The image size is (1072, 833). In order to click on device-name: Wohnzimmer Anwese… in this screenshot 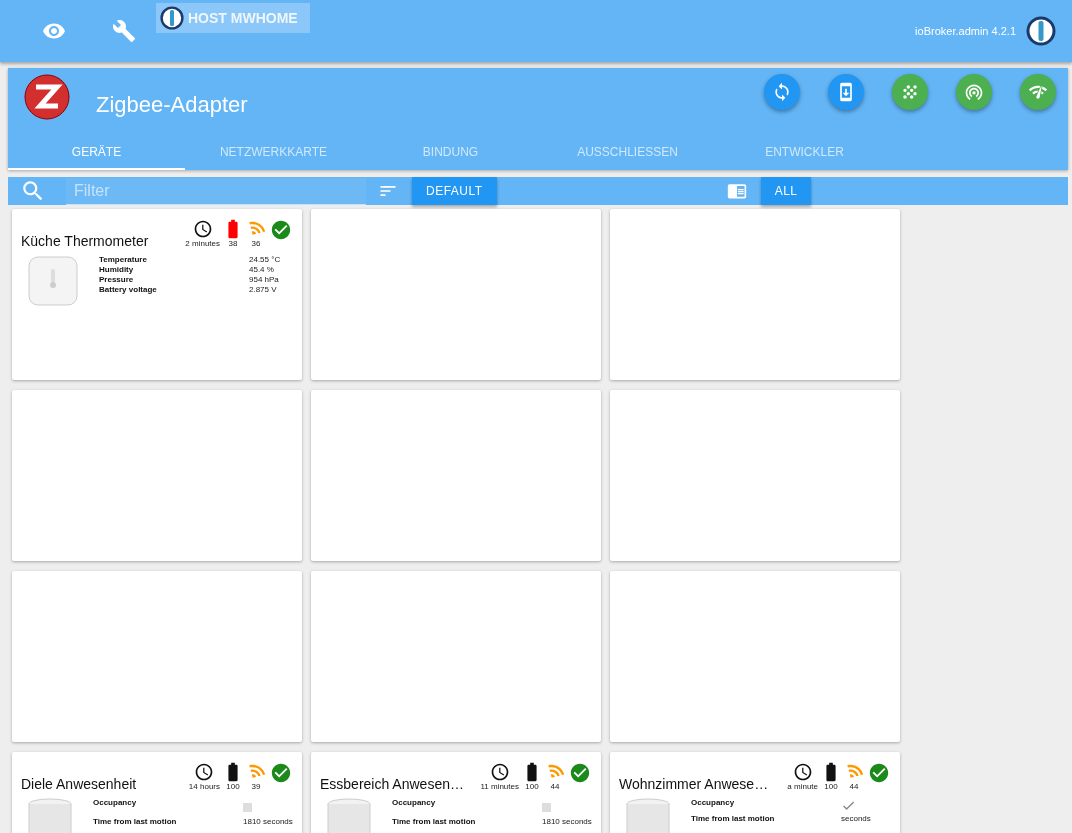, I will do `click(694, 784)`.